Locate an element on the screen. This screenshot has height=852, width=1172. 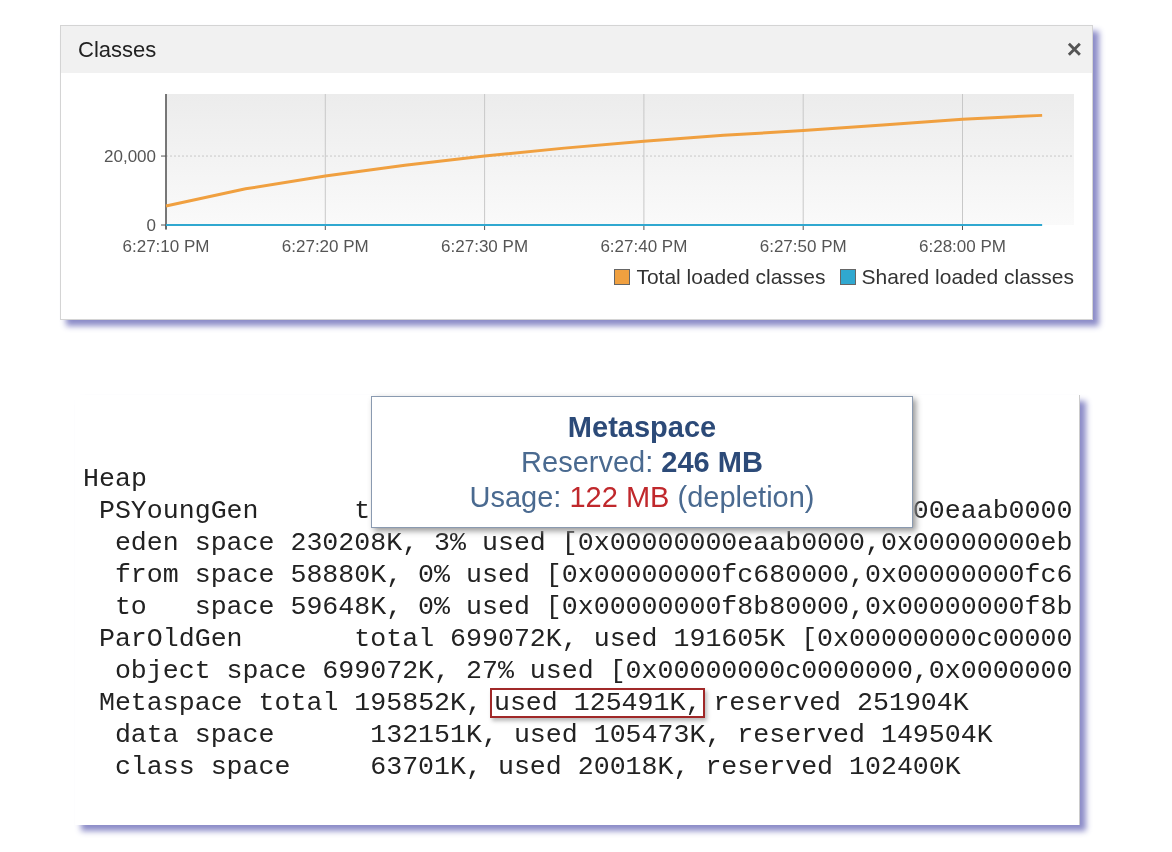
code-text: eden space 230208K, 3% used [0x00000000eaab0000,0x00000000eb is located at coordinates (593, 543).